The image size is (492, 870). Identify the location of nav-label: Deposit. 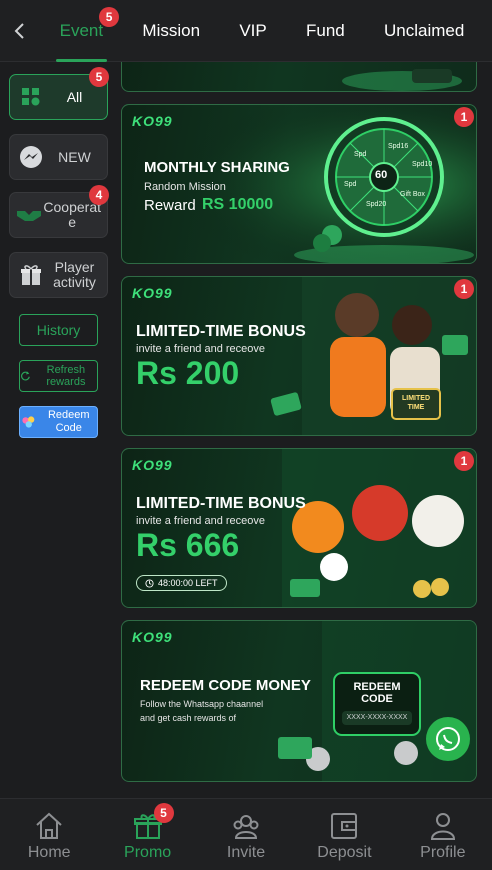
(344, 852).